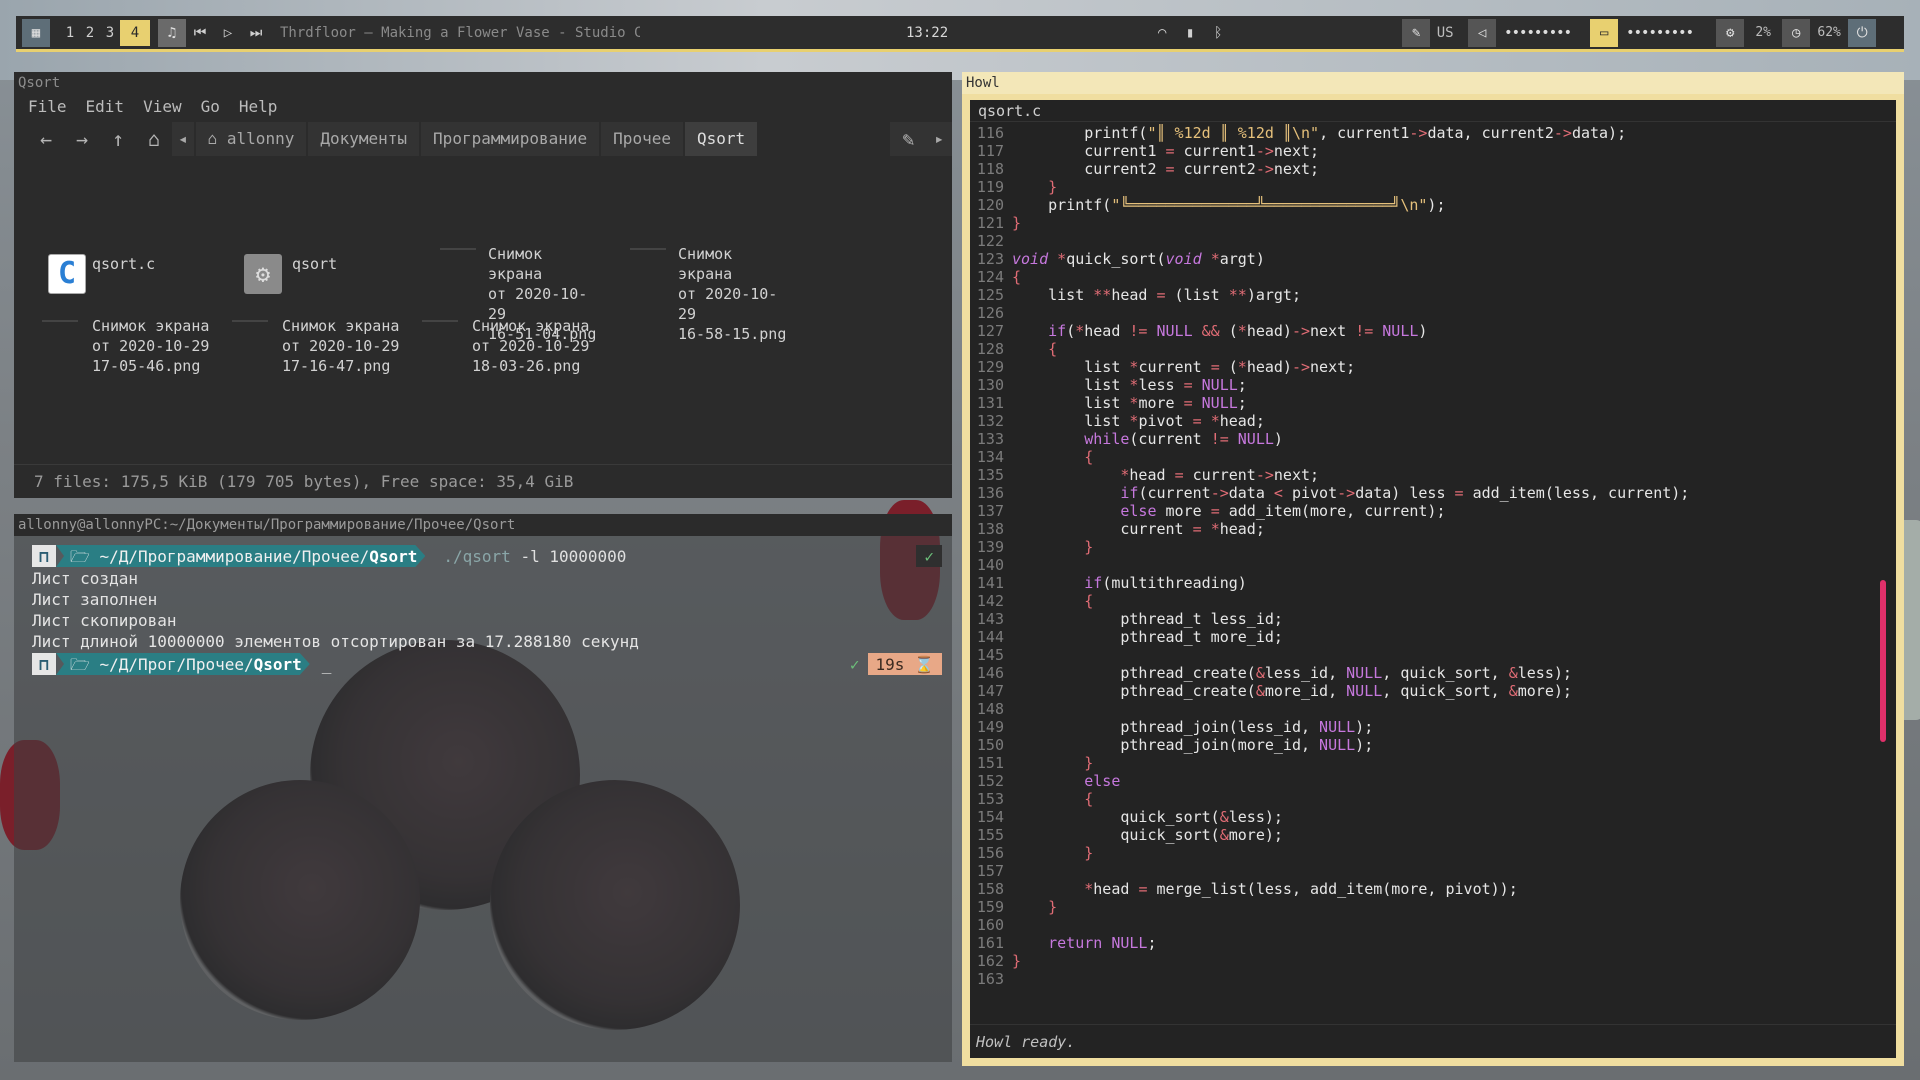  Describe the element at coordinates (1433, 655) in the screenshot. I see `code-line: 145` at that location.